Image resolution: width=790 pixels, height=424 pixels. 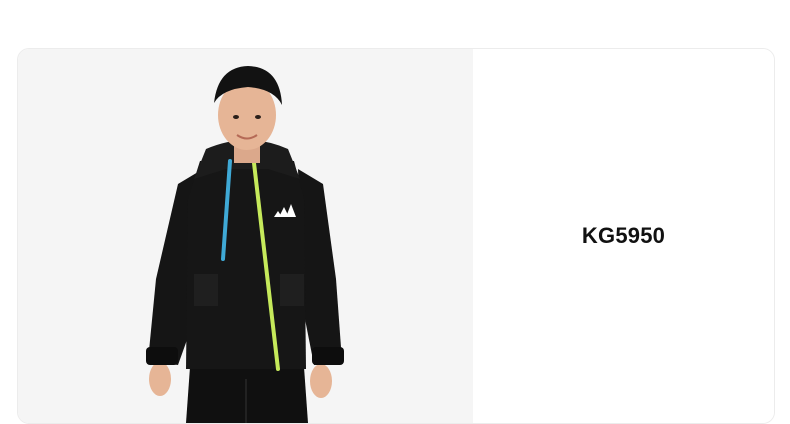 I want to click on pants, so click(x=247, y=395).